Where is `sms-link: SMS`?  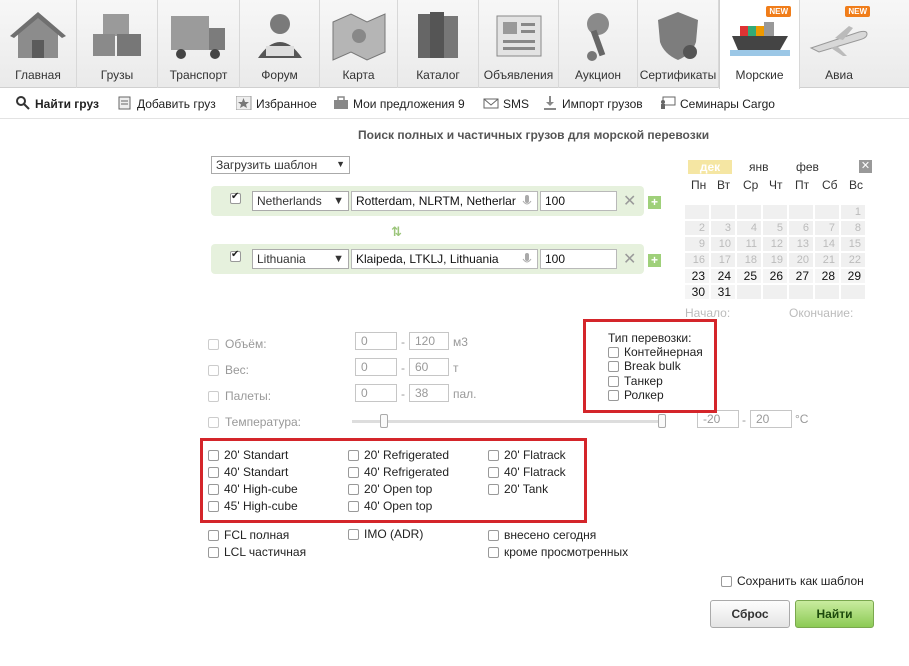 sms-link: SMS is located at coordinates (506, 104).